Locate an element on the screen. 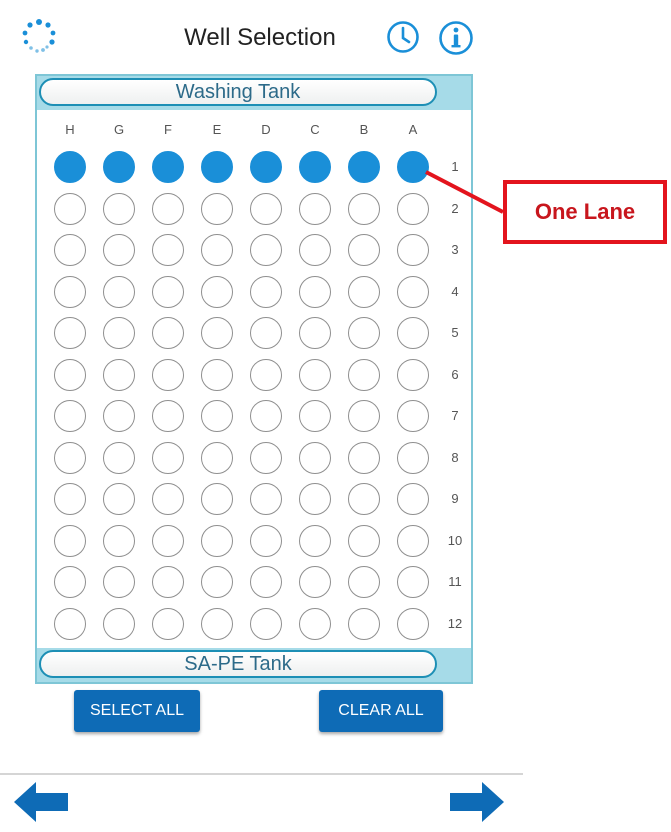 The image size is (671, 832). well-f2 is located at coordinates (168, 208).